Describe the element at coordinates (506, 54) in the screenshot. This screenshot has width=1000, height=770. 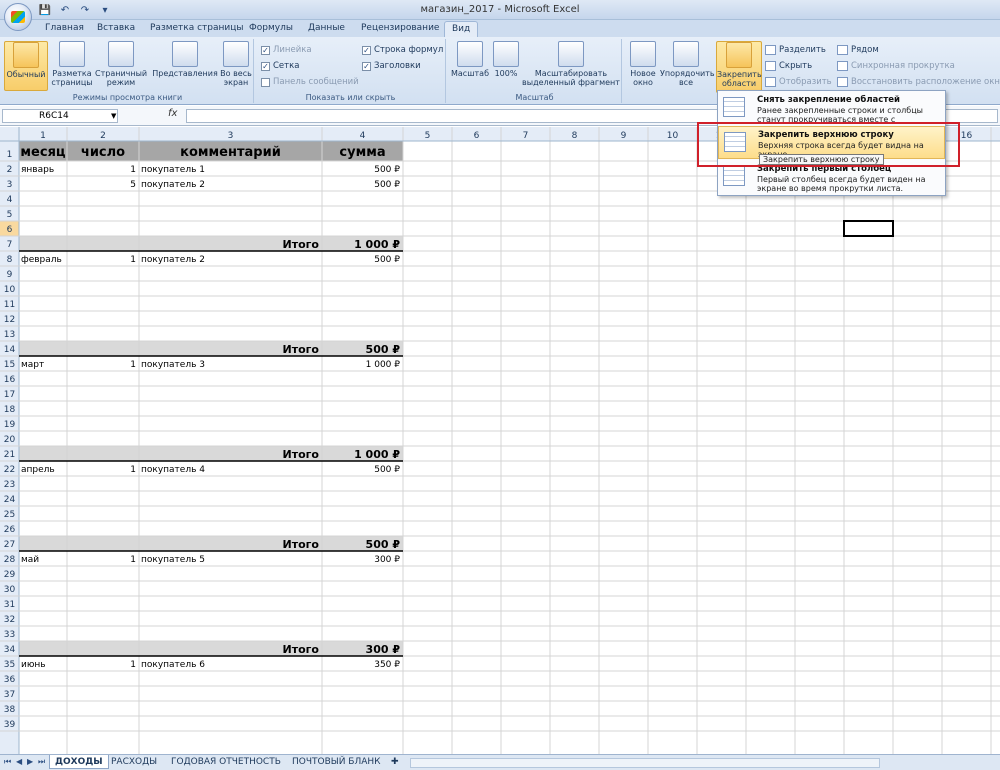
I see `zoom-100-icon` at that location.